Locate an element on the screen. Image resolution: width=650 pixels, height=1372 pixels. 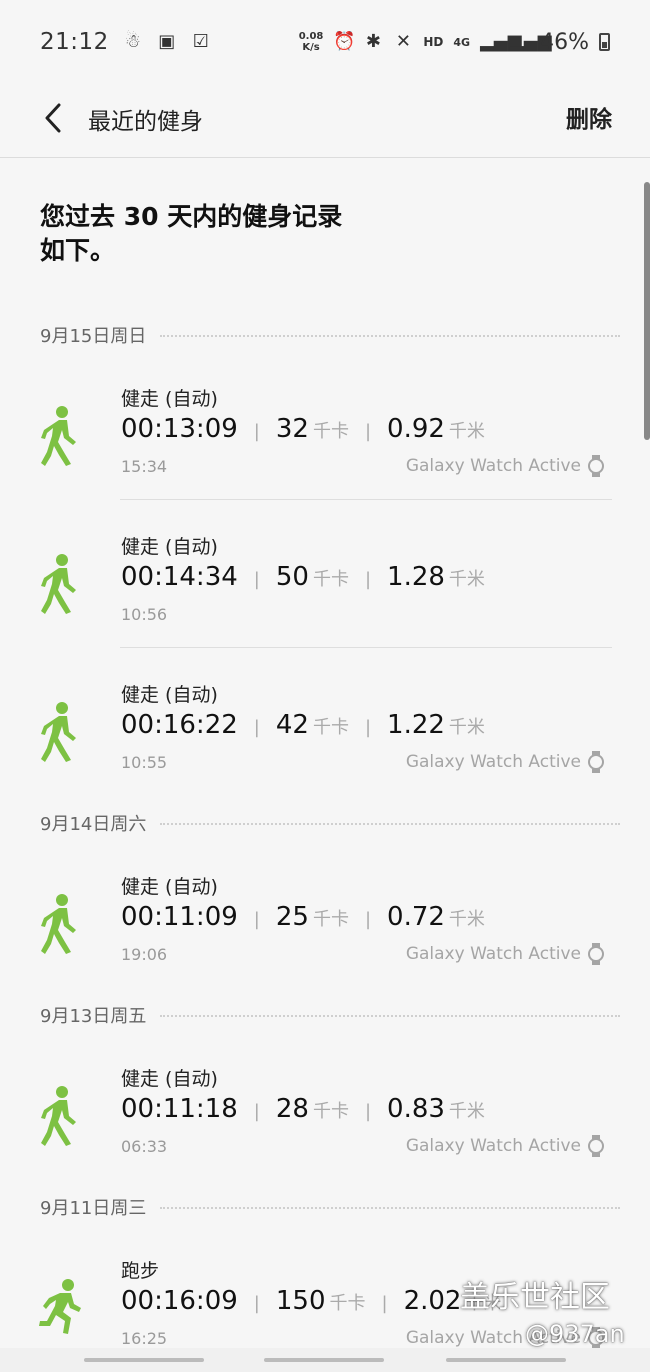
date-label: 9月15日周日 is located at coordinates (93, 336).